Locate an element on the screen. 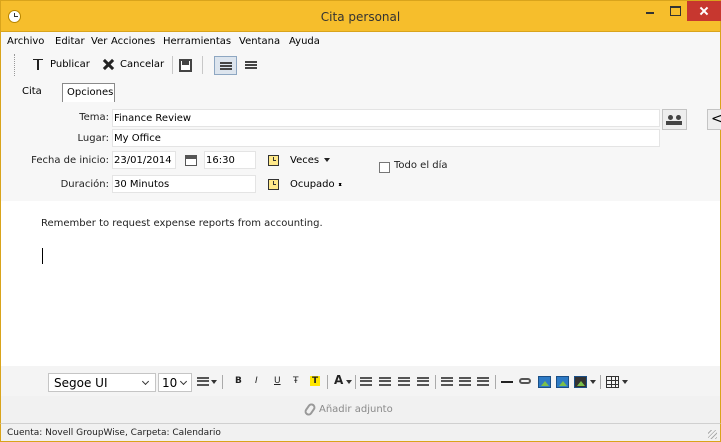 This screenshot has width=721, height=442. table-icon is located at coordinates (612, 382).